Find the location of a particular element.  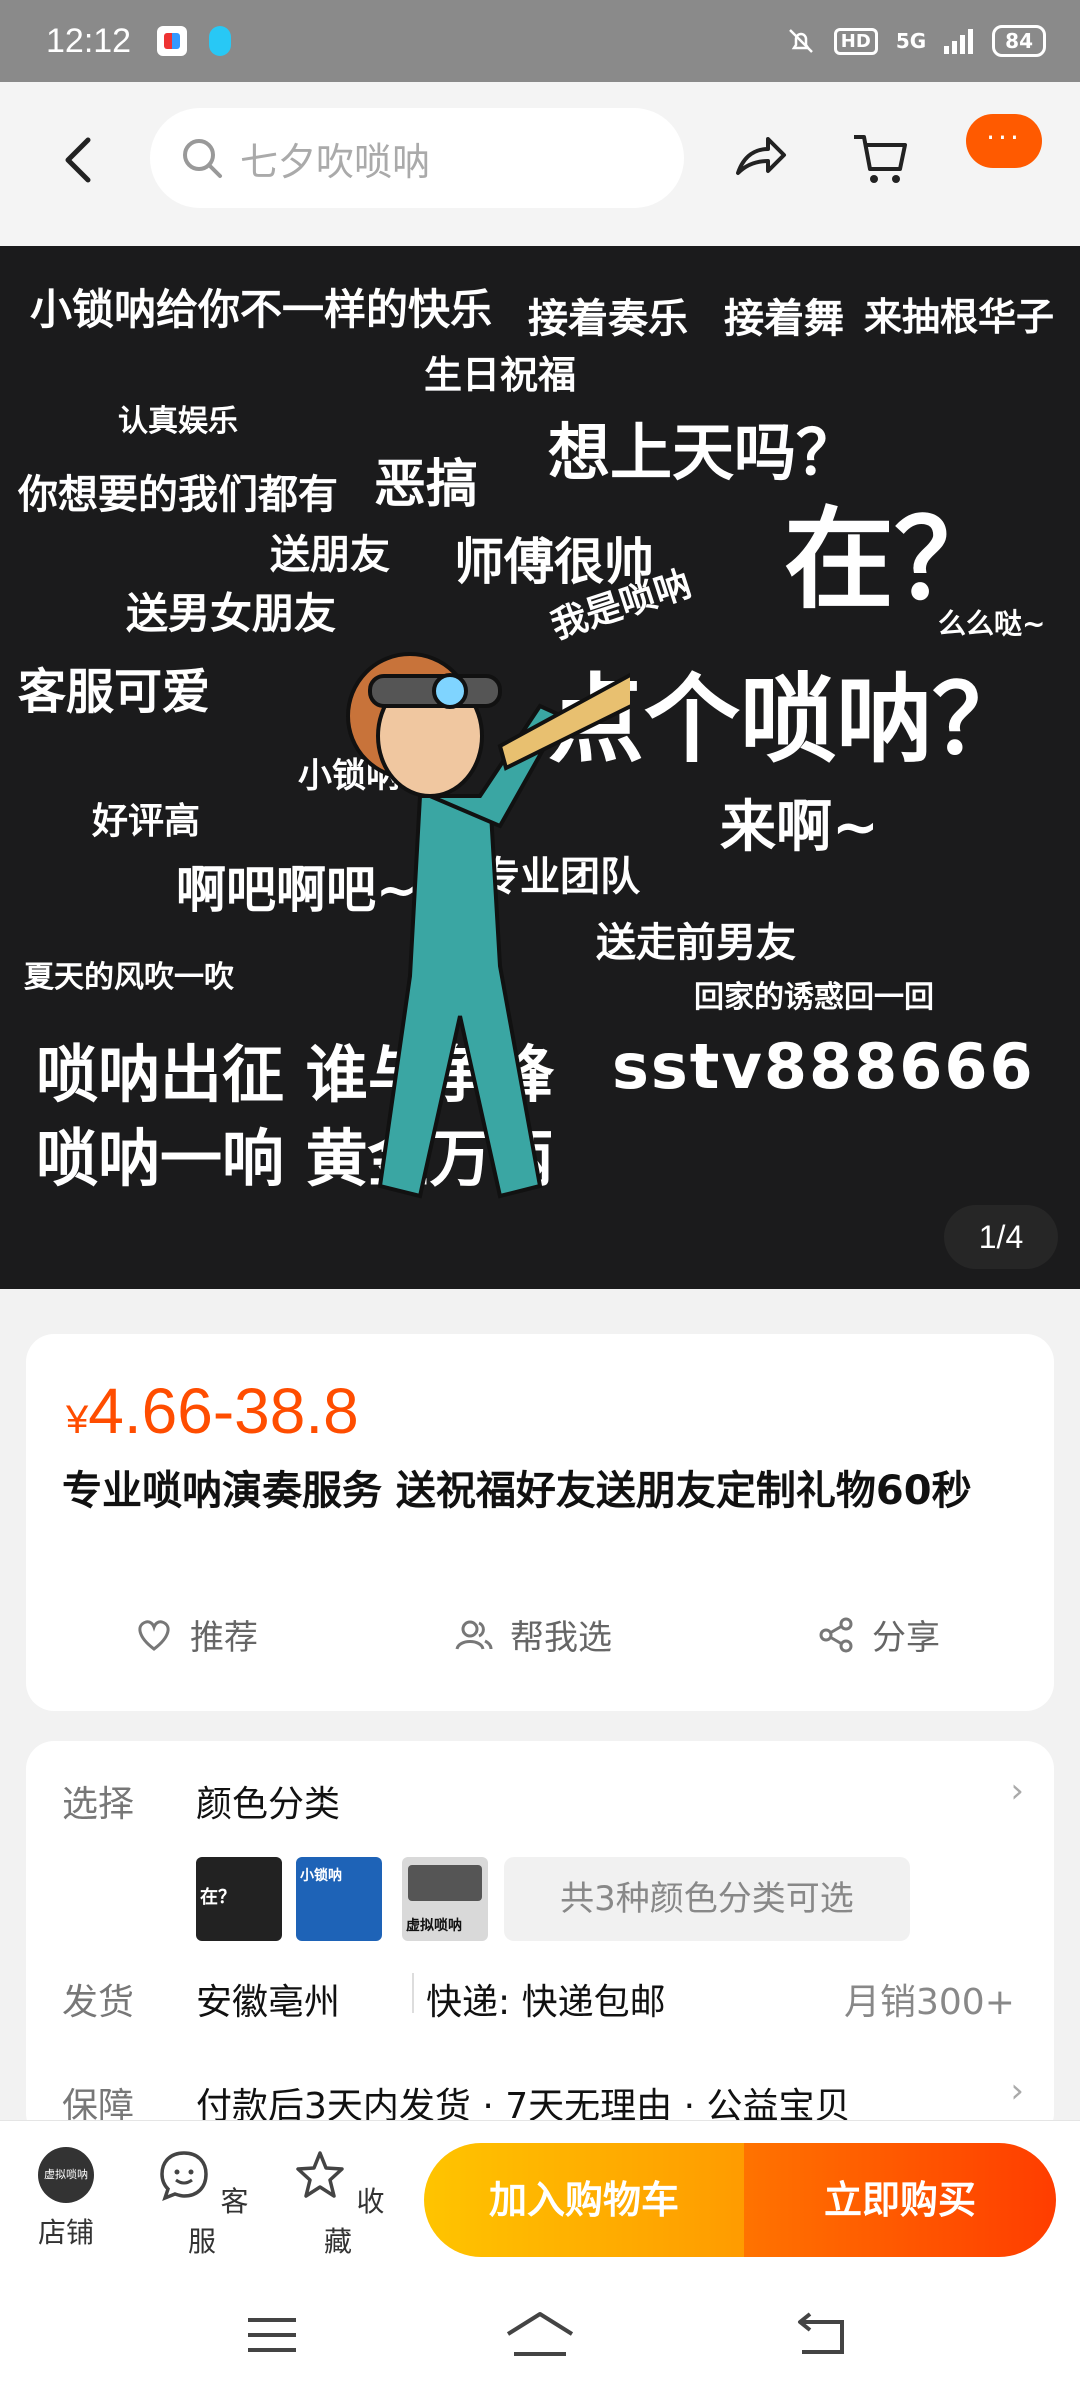

banner-text: sstv888666 is located at coordinates (823, 1066).